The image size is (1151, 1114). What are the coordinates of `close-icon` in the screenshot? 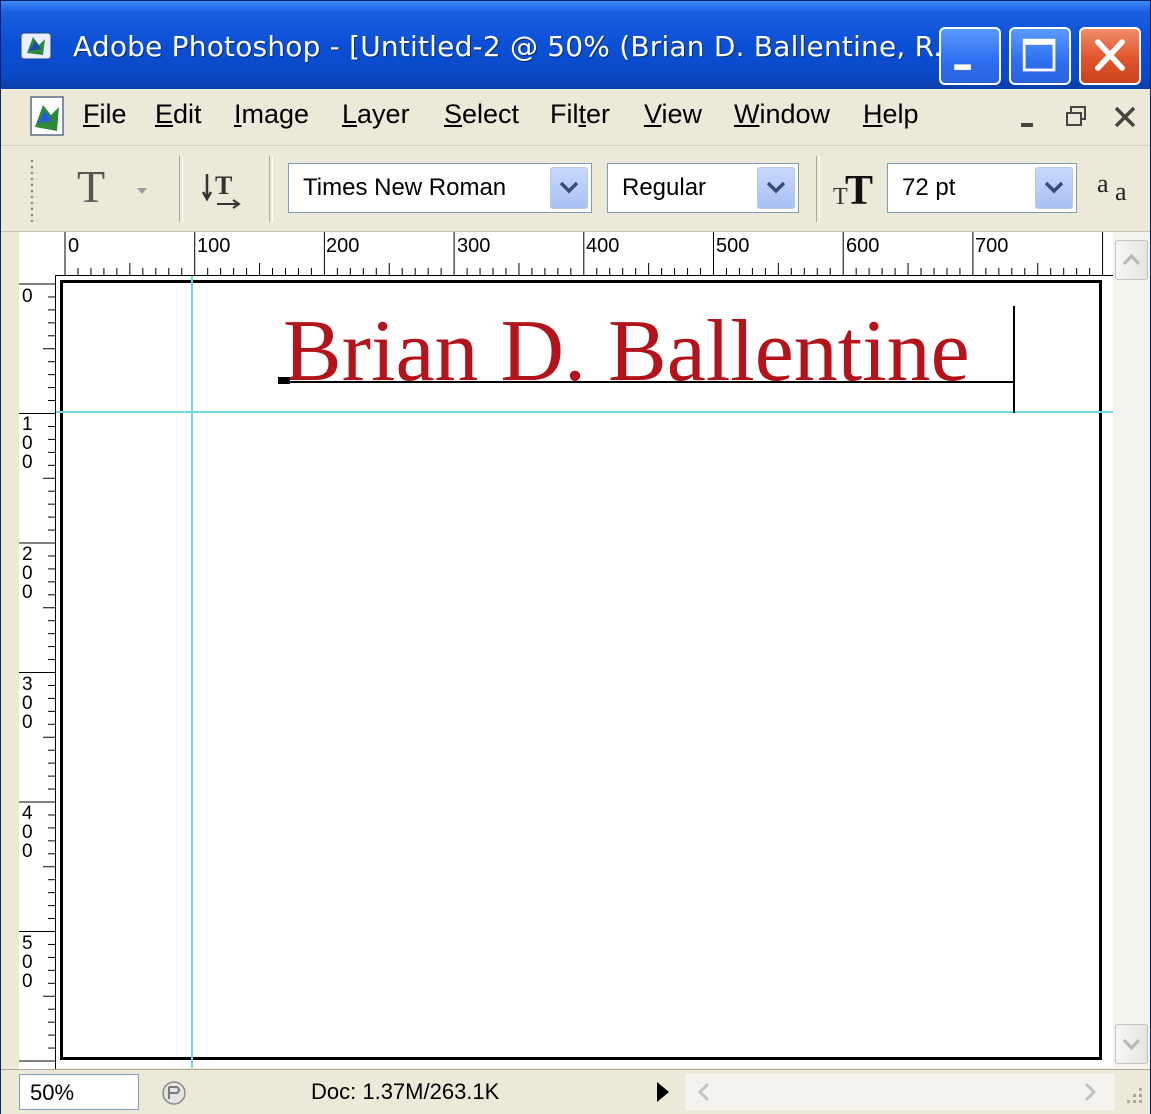 It's located at (1110, 55).